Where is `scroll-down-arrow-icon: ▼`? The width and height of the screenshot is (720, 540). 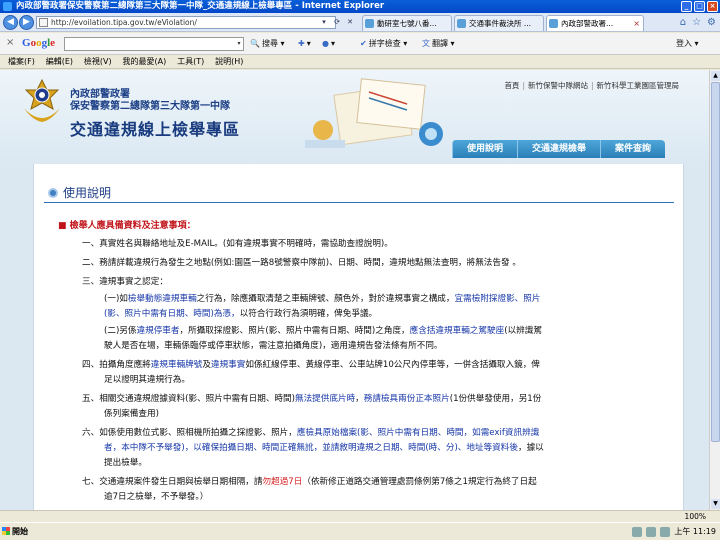
scroll-down-arrow-icon: ▼ is located at coordinates (715, 504).